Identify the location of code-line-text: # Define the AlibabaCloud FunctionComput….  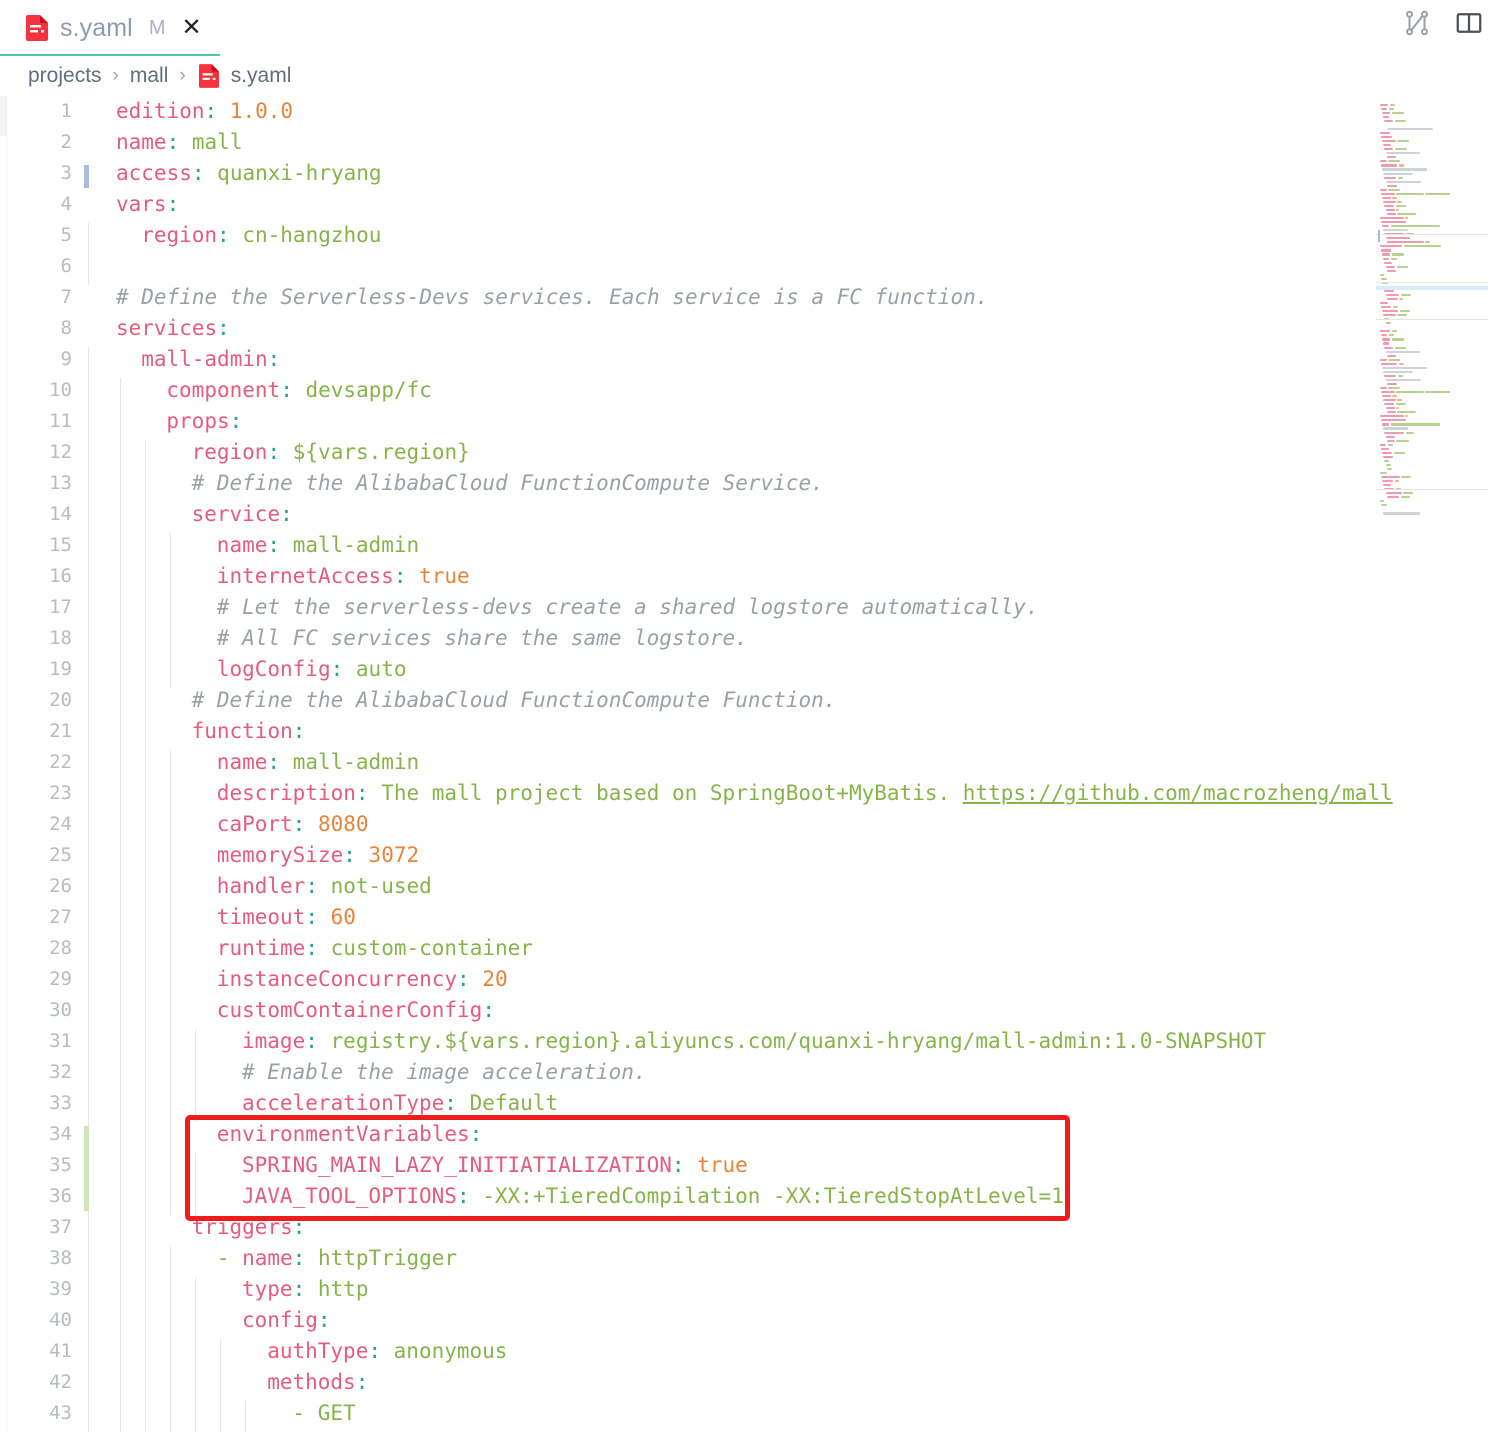
(508, 483).